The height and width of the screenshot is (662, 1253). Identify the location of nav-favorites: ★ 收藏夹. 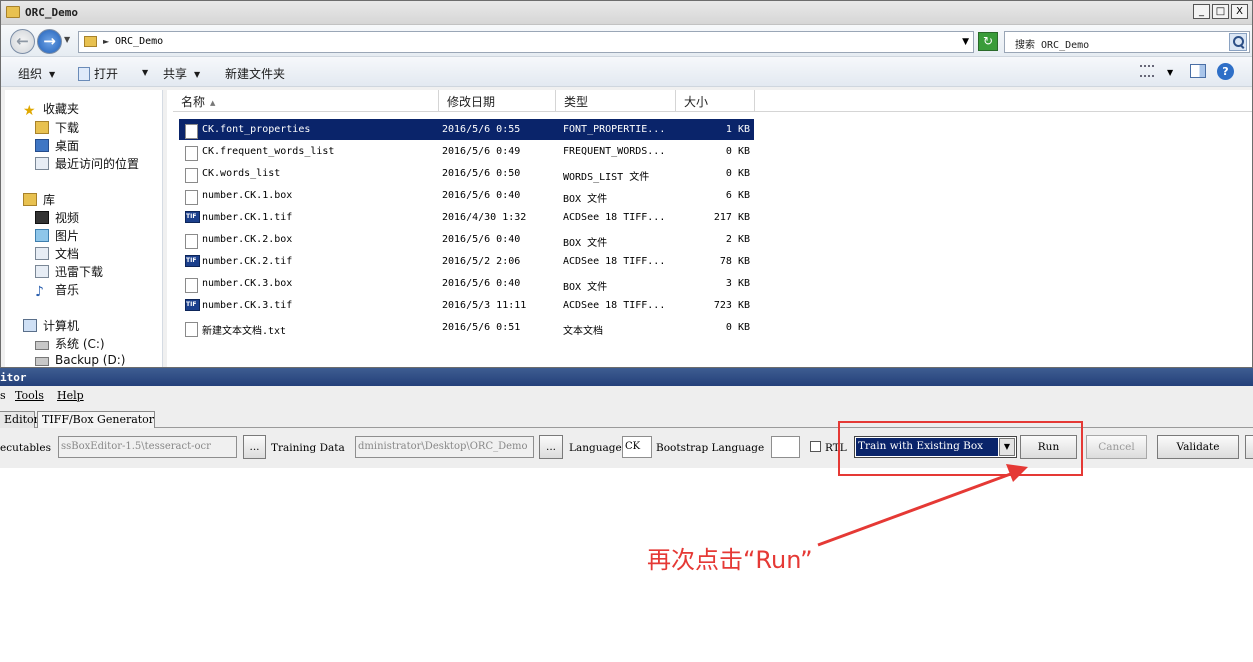
(51, 109).